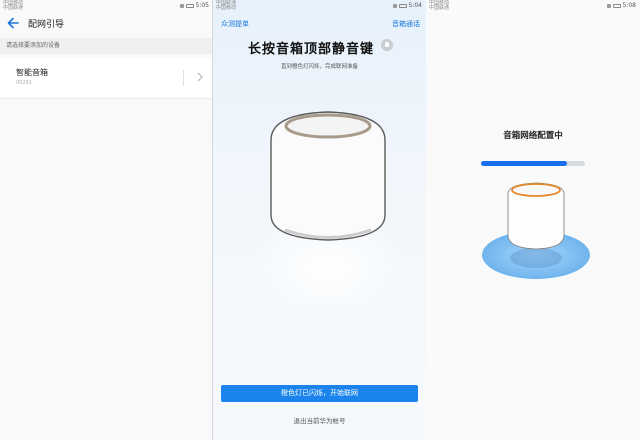 The width and height of the screenshot is (640, 440). What do you see at coordinates (311, 49) in the screenshot?
I see `instruction-title: 长按音箱顶部静音键` at bounding box center [311, 49].